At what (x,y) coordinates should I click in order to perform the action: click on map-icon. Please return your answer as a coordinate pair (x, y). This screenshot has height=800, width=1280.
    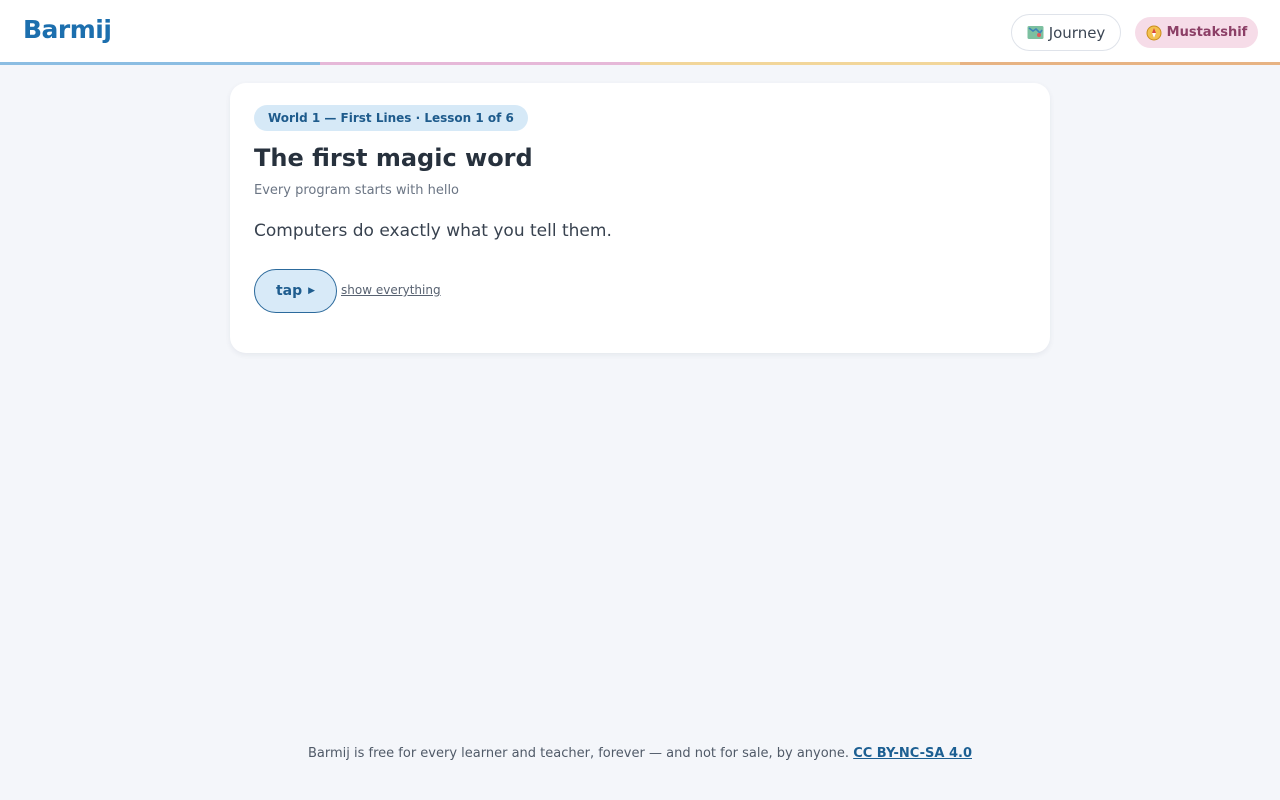
    Looking at the image, I should click on (1035, 32).